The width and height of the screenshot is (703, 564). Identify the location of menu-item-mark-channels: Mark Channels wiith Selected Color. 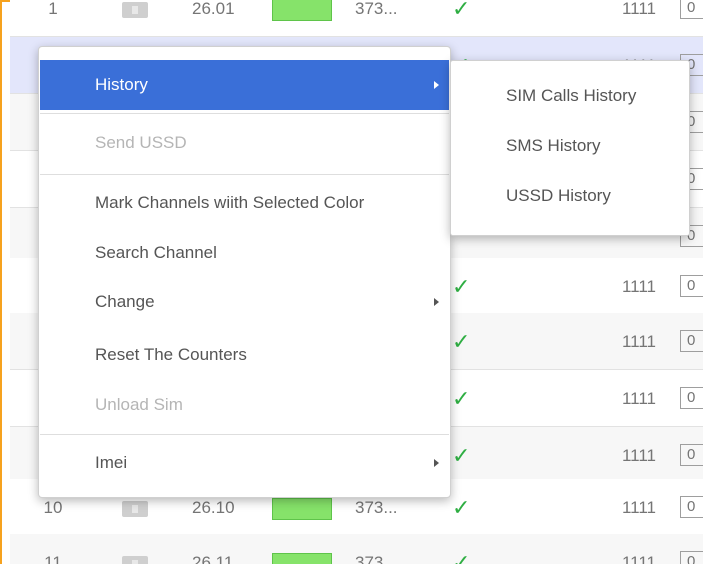
(244, 203).